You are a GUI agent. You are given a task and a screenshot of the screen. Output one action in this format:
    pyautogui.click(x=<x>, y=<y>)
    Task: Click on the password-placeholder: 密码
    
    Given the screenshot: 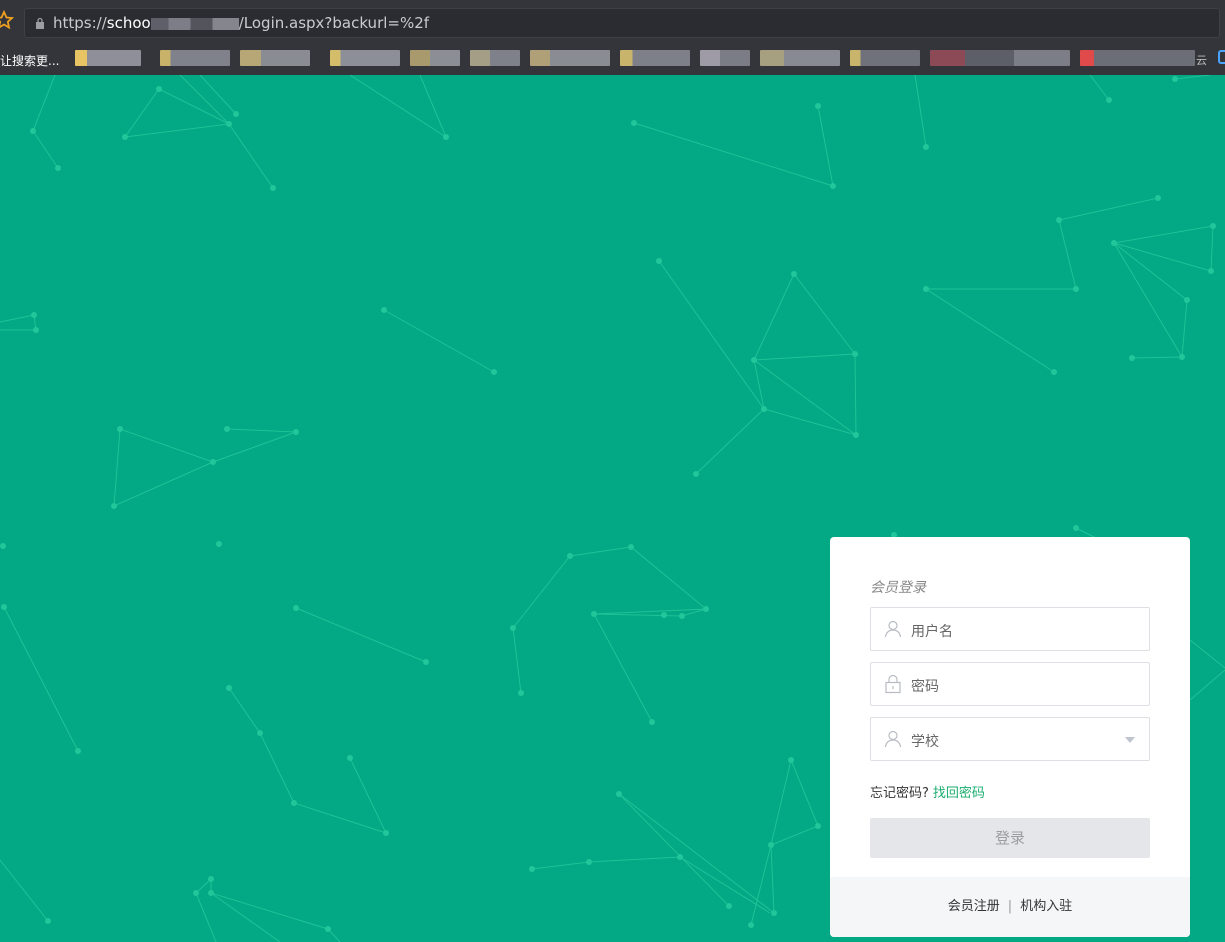 What is the action you would take?
    pyautogui.click(x=925, y=687)
    